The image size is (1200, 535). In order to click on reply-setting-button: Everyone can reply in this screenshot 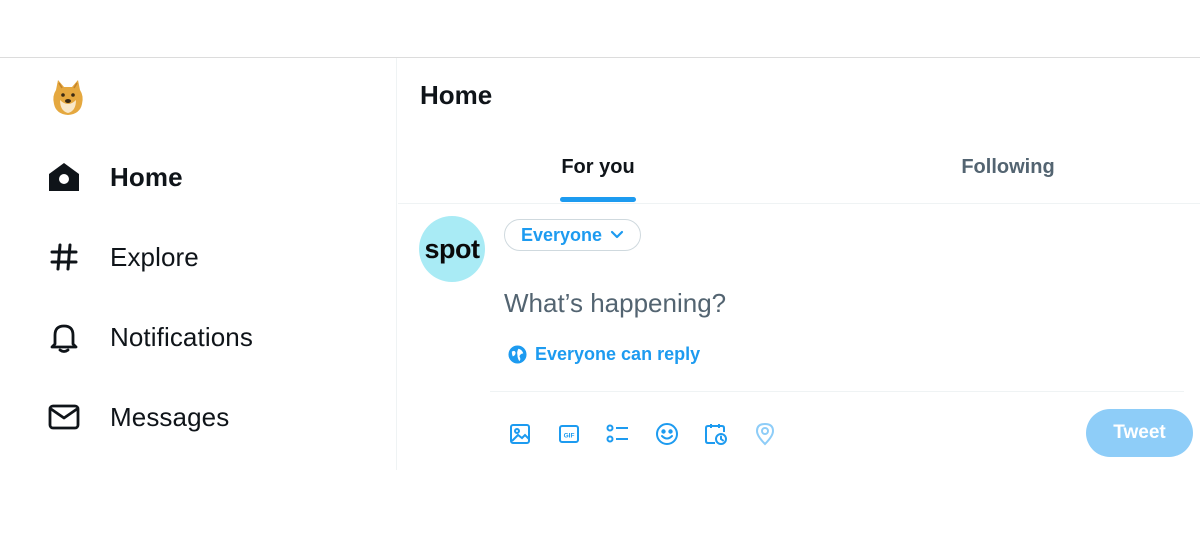, I will do `click(604, 354)`.